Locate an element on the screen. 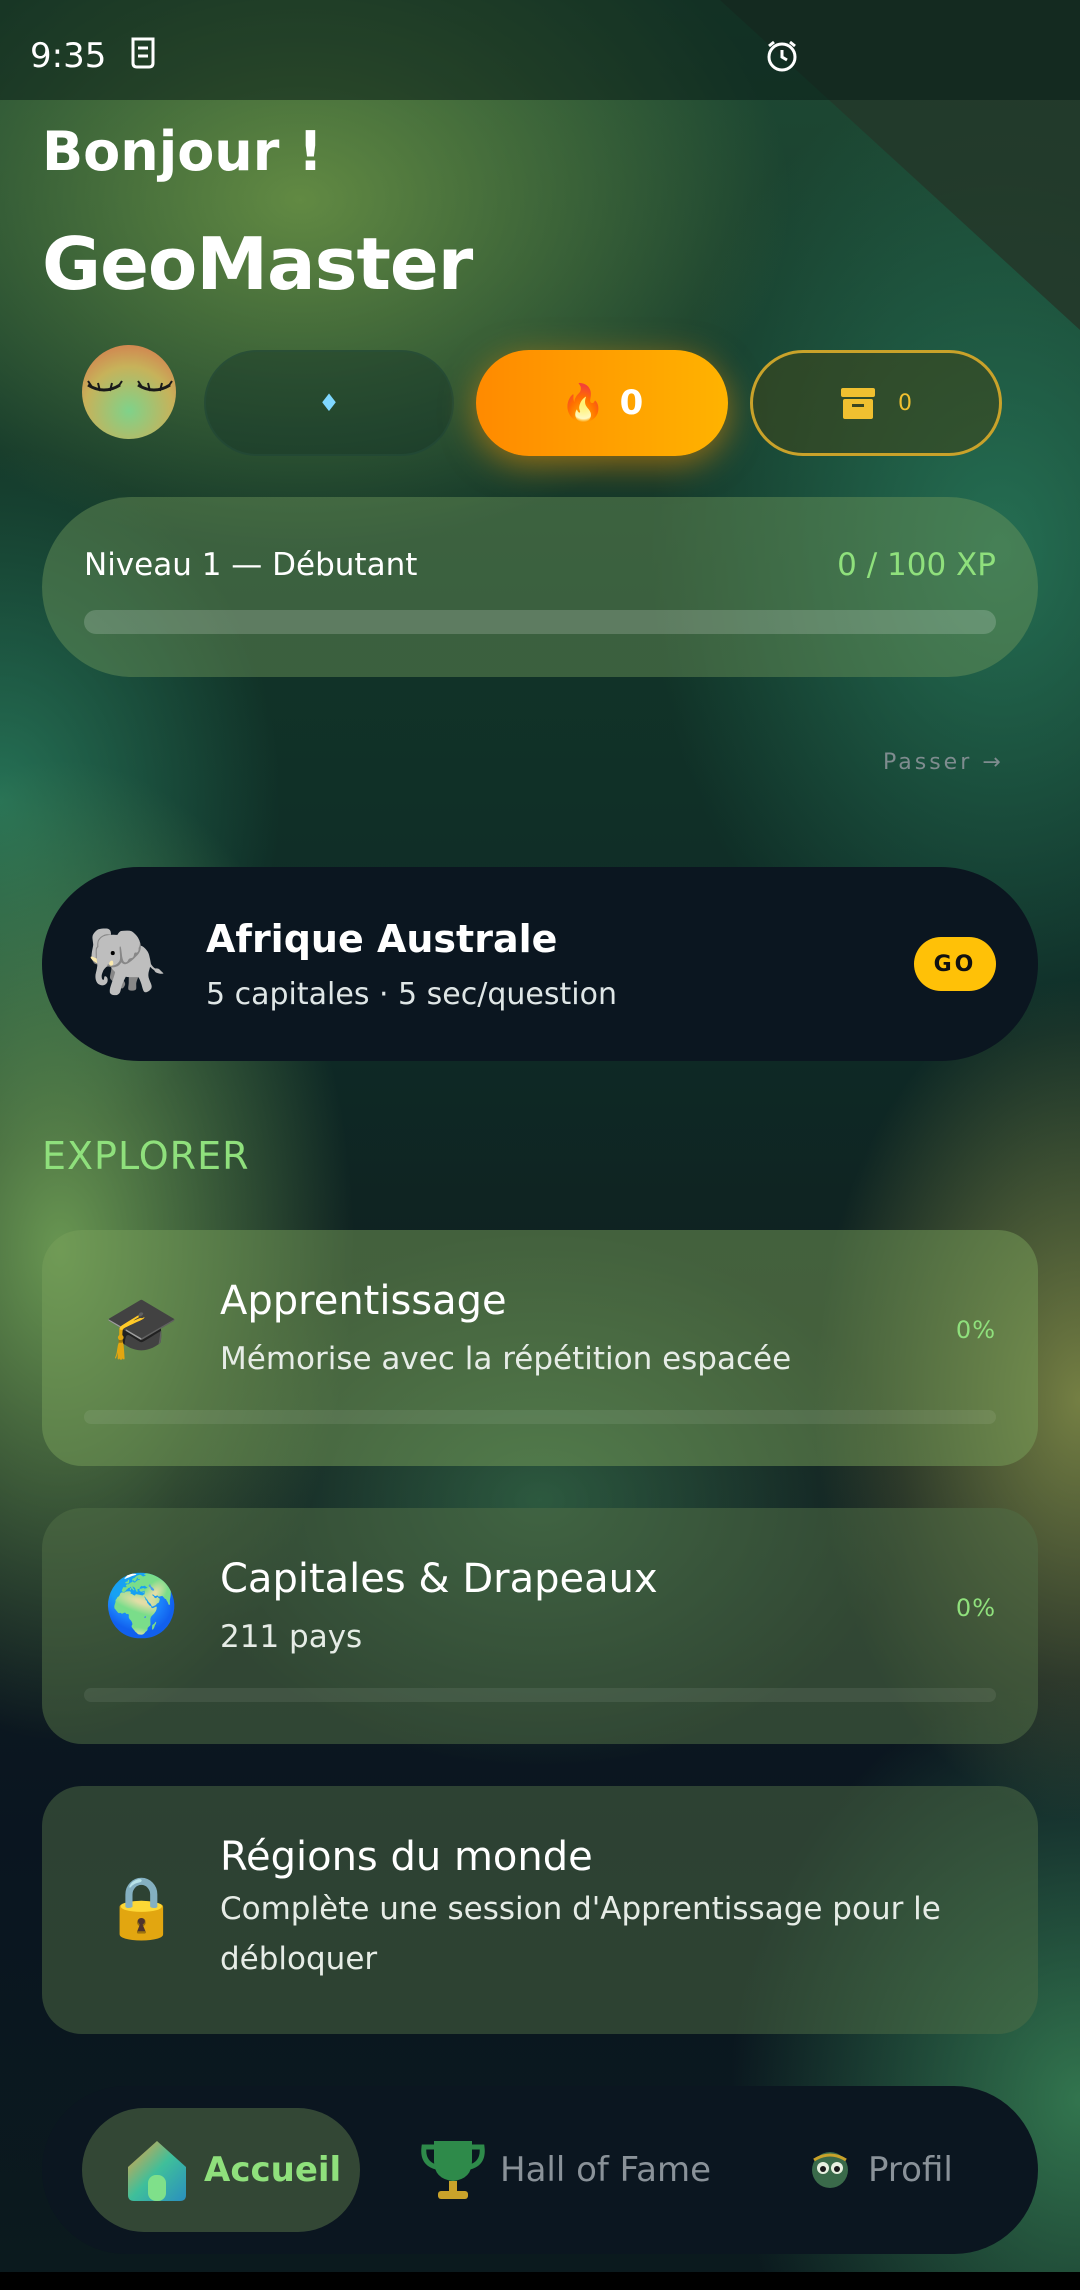 The image size is (1080, 2290). graduation-cap-icon: 🎓 is located at coordinates (141, 1328).